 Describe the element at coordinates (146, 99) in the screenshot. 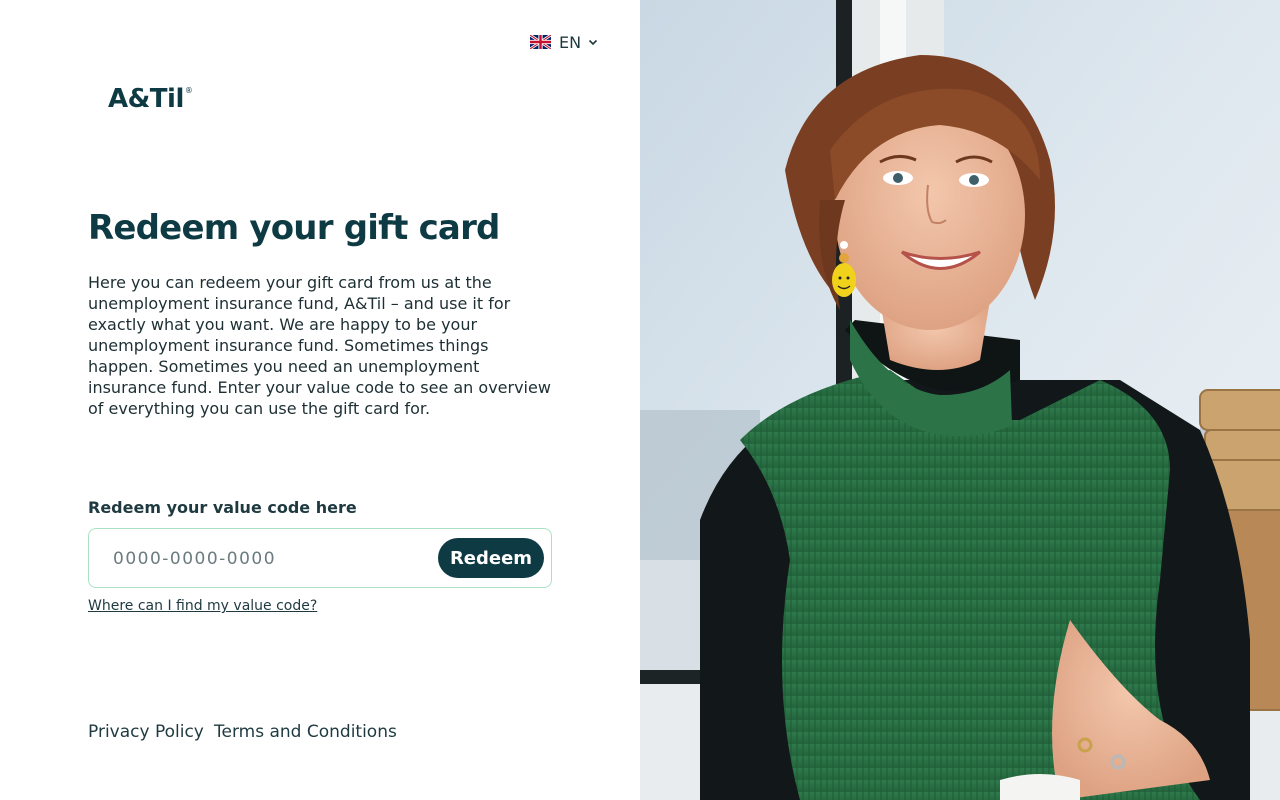

I see `logo-text: A&Til` at that location.